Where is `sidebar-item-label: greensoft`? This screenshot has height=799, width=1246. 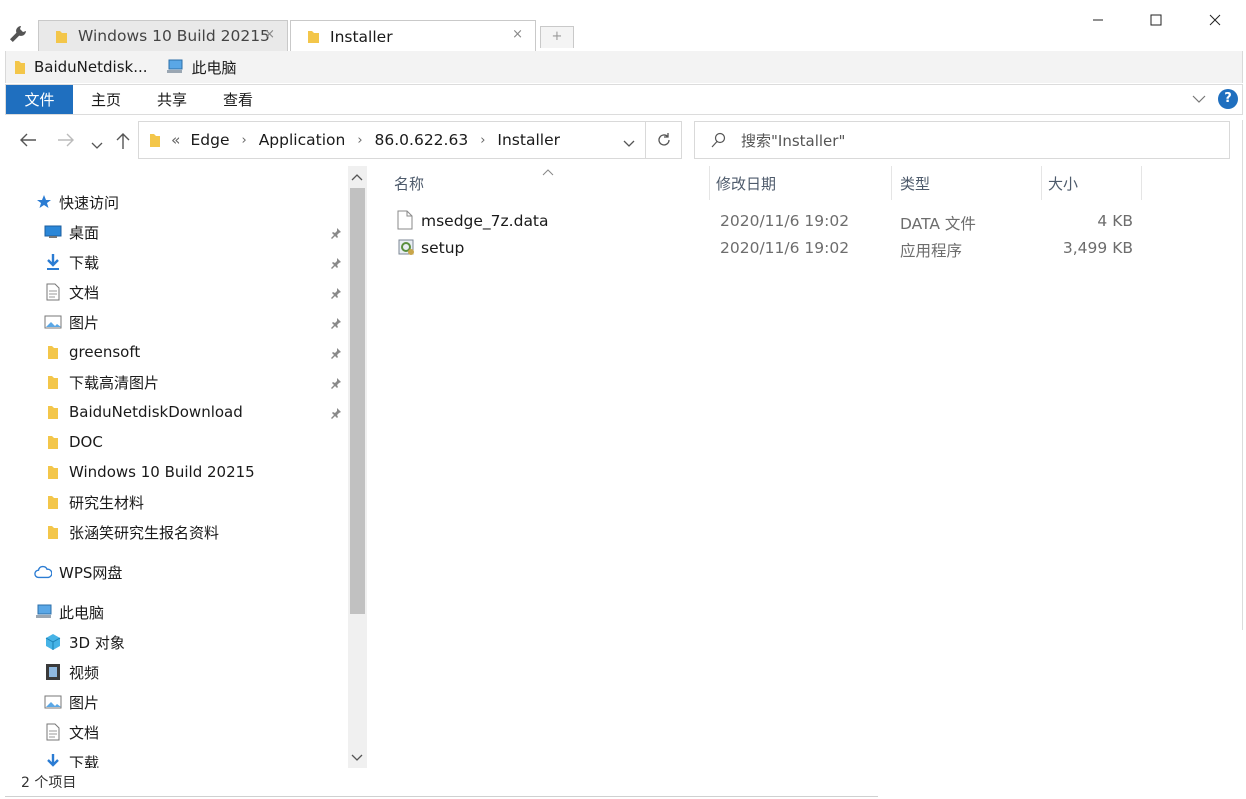
sidebar-item-label: greensoft is located at coordinates (105, 352).